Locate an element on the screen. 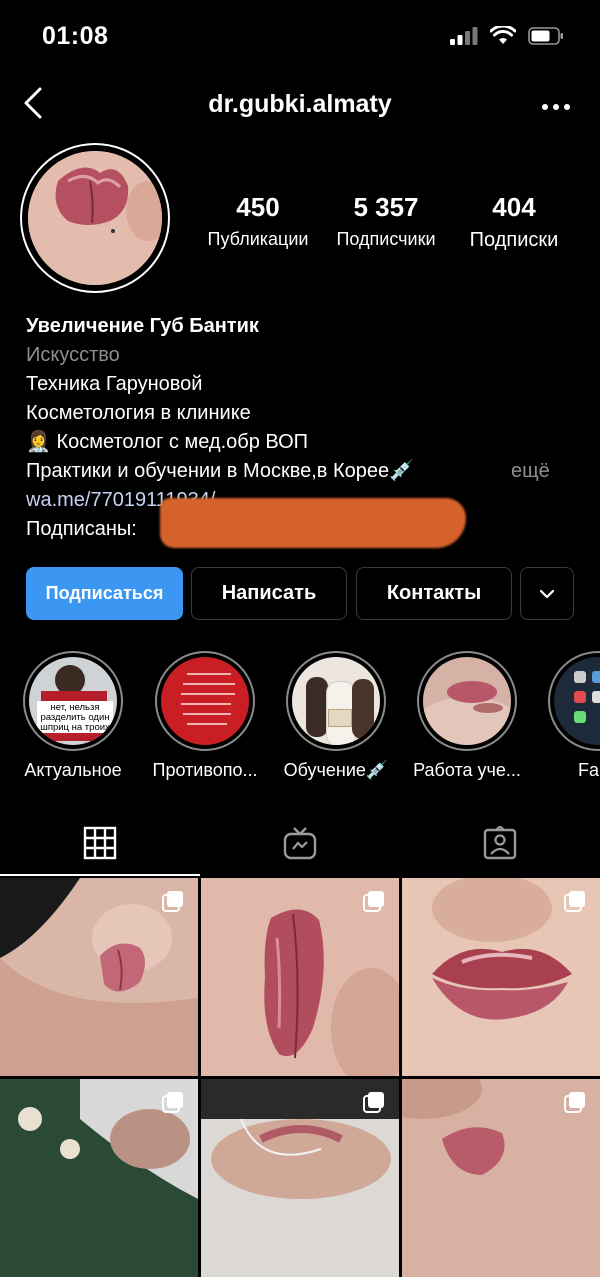 The height and width of the screenshot is (1277, 600). stat-followers-label: Подписчики is located at coordinates (386, 239).